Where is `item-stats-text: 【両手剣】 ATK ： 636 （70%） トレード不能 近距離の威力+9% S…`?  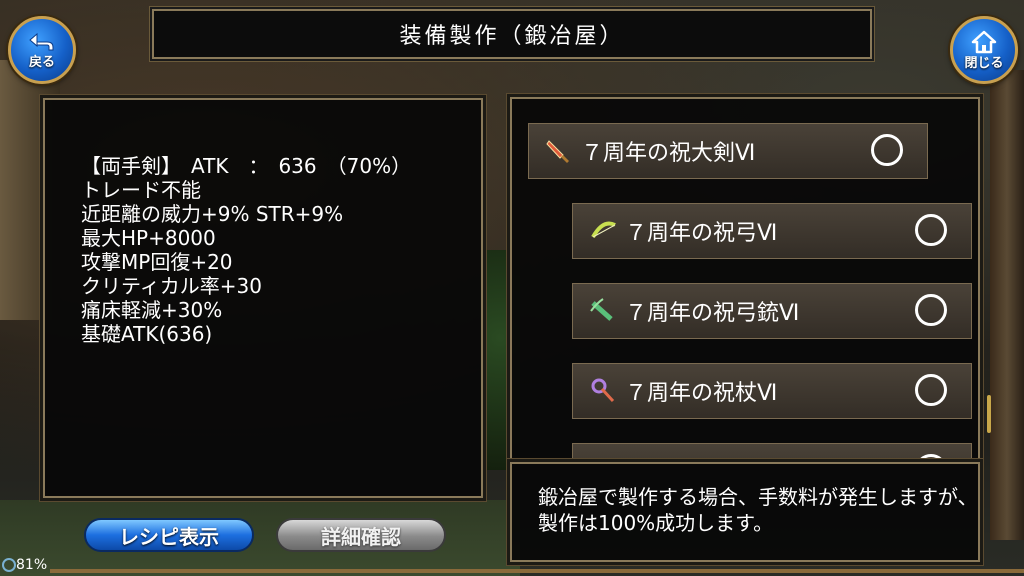 item-stats-text: 【両手剣】 ATK ： 636 （70%） トレード不能 近距離の威力+9% S… is located at coordinates (246, 250).